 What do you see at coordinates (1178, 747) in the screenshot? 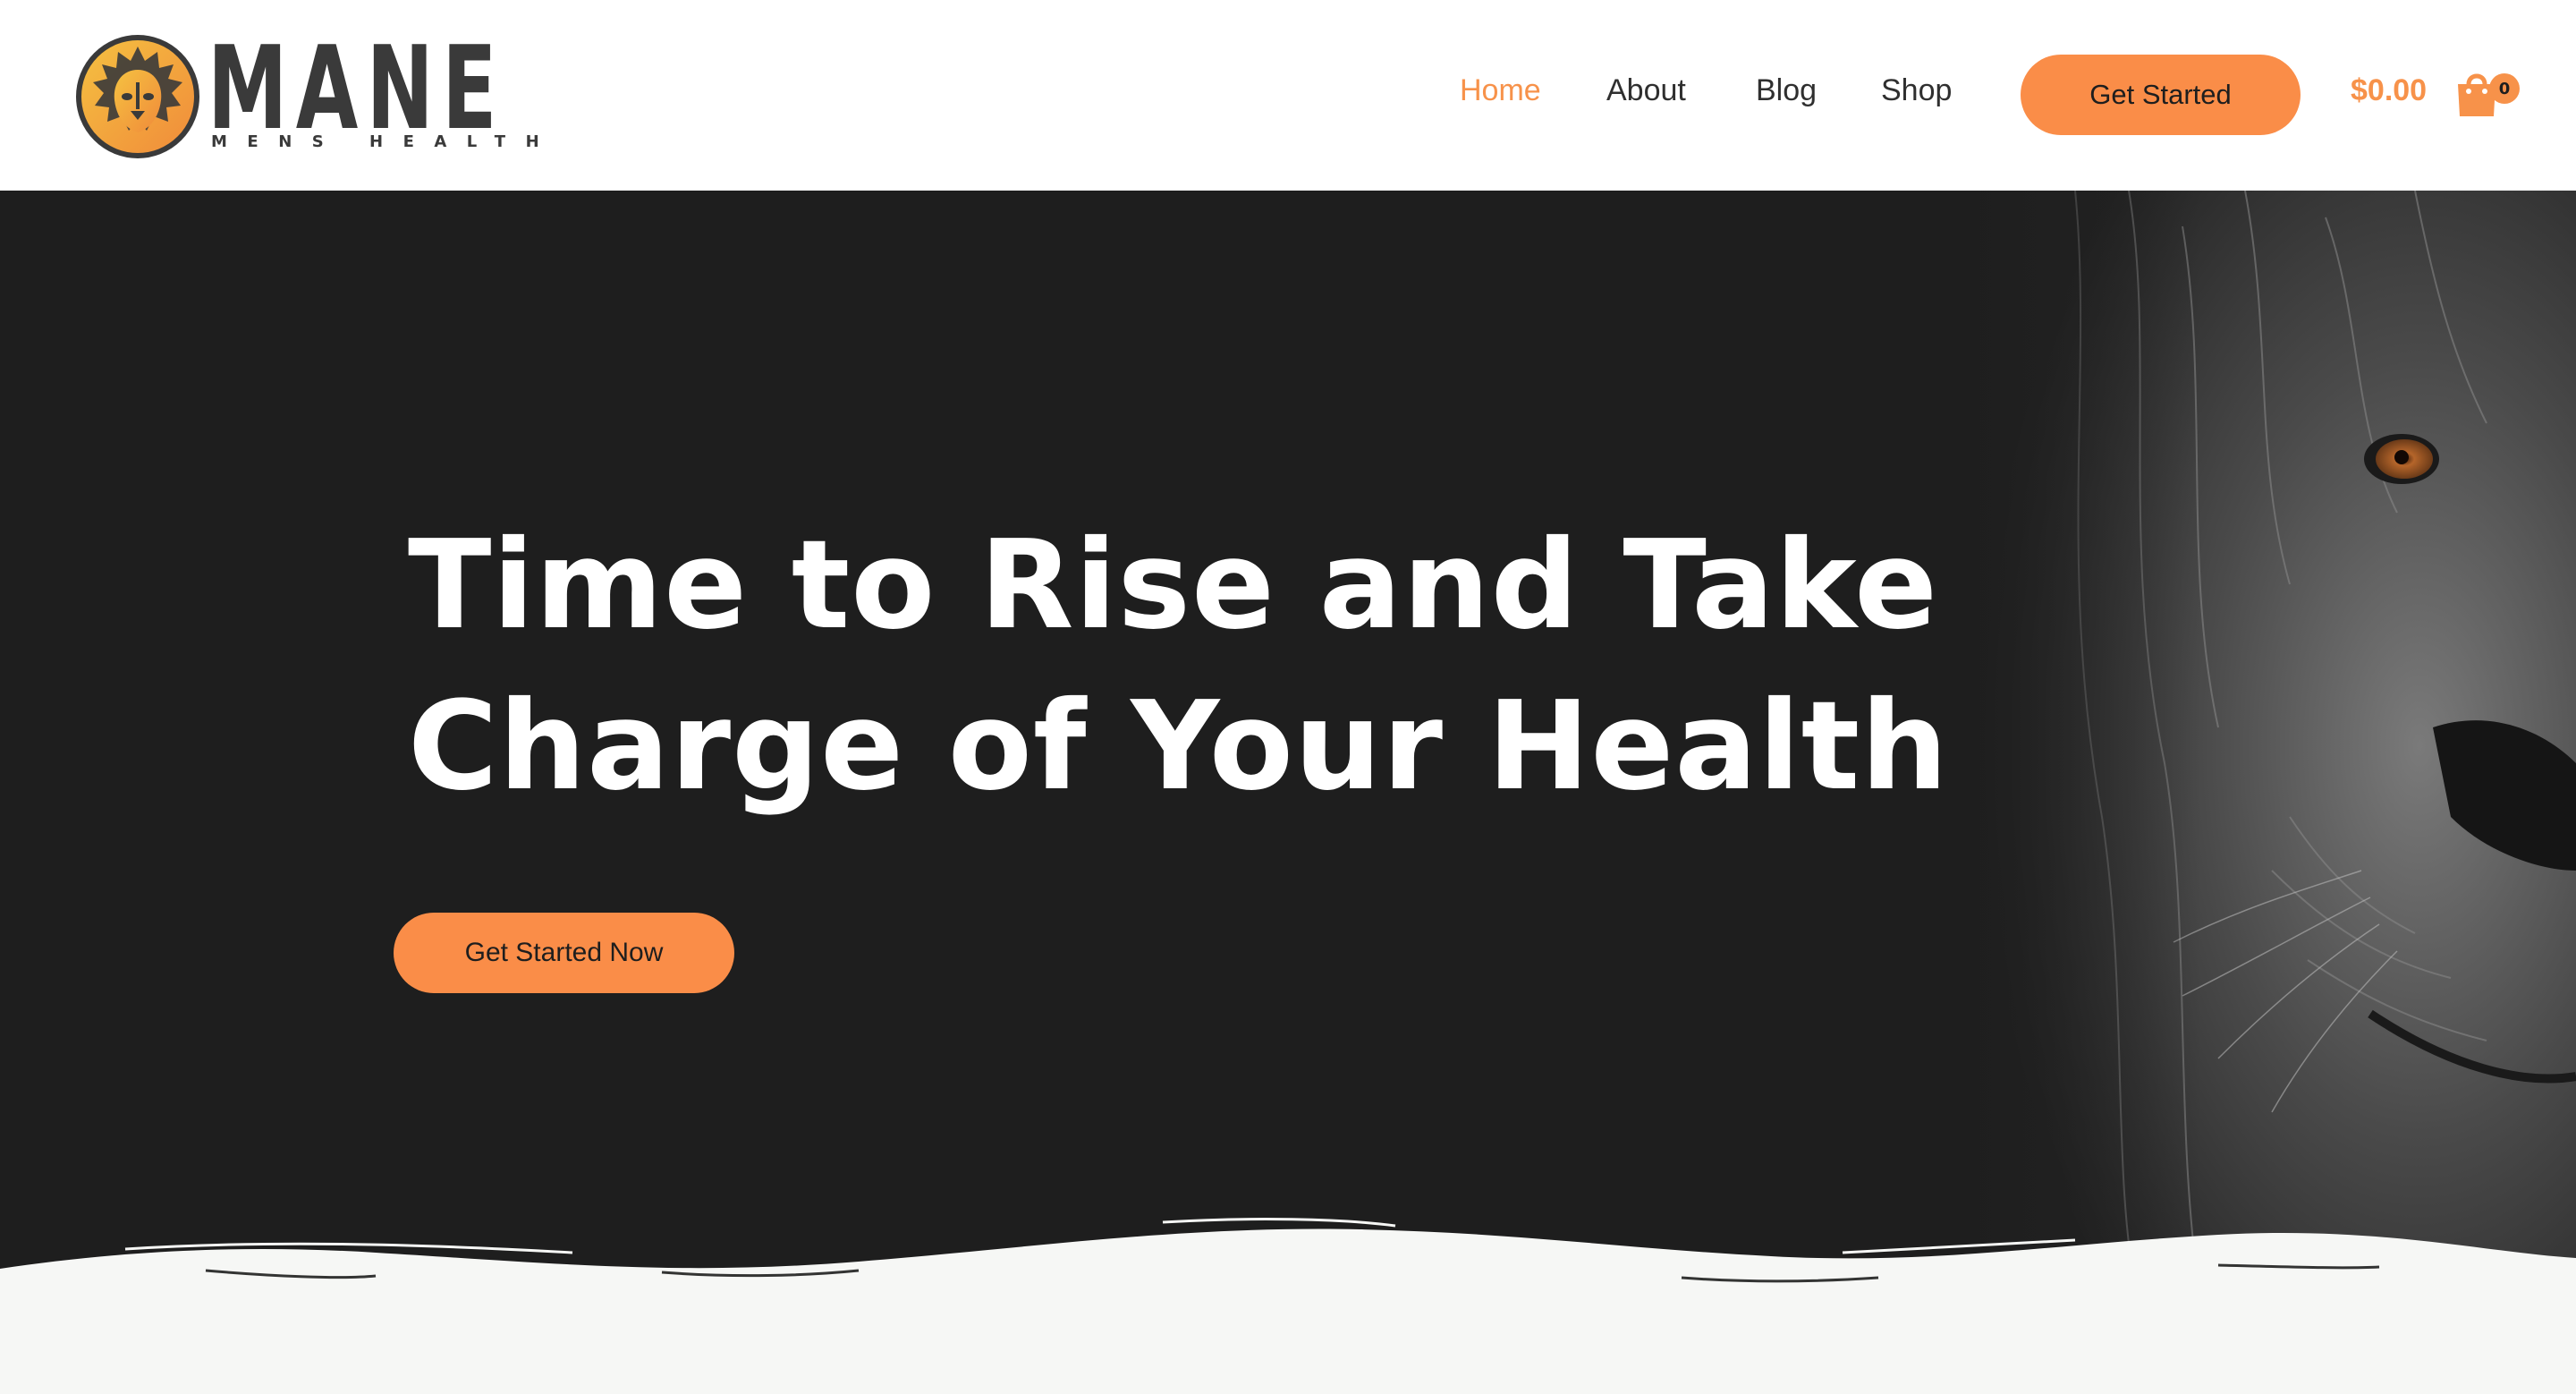
I see `hero-title-line-2: Charge of Your Health` at bounding box center [1178, 747].